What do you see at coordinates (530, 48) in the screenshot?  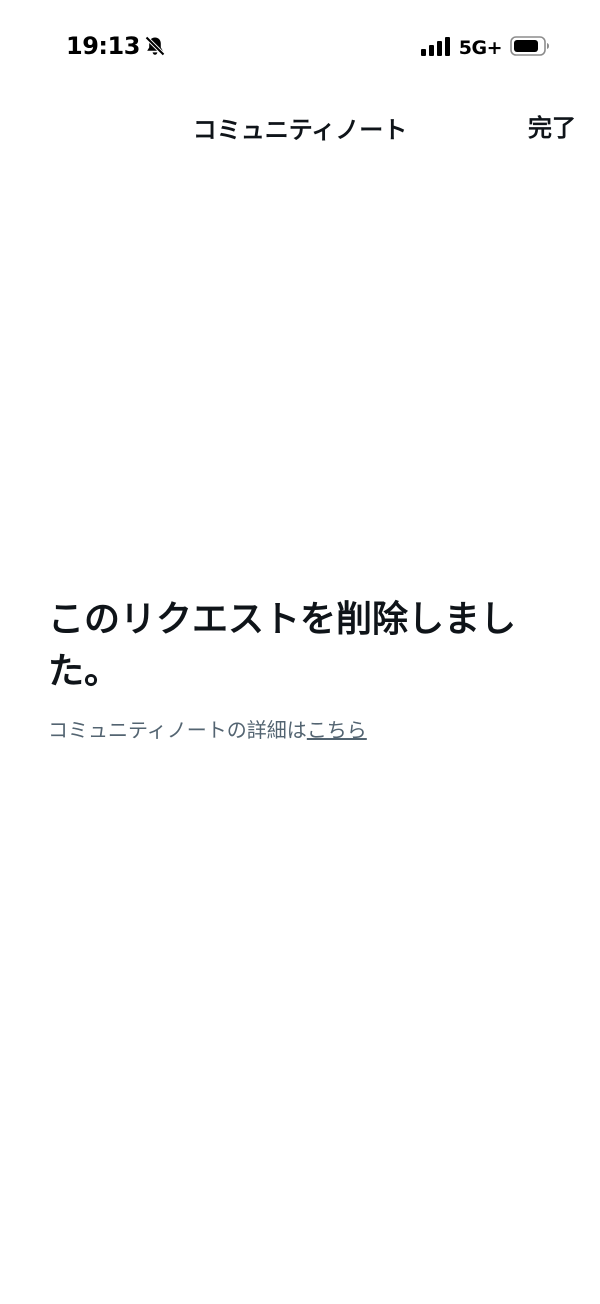 I see `battery-icon` at bounding box center [530, 48].